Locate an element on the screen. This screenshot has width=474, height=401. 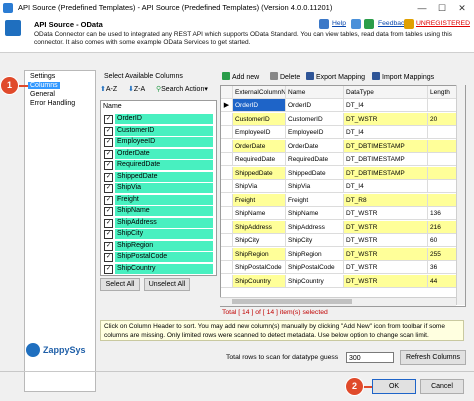
sort-az-button: ⬆A-Z is located at coordinates (108, 89).